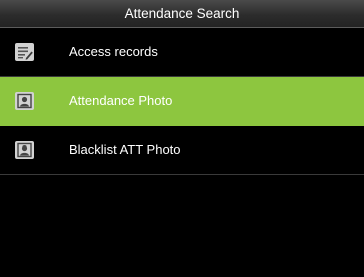  What do you see at coordinates (24, 52) in the screenshot?
I see `records-list-icon` at bounding box center [24, 52].